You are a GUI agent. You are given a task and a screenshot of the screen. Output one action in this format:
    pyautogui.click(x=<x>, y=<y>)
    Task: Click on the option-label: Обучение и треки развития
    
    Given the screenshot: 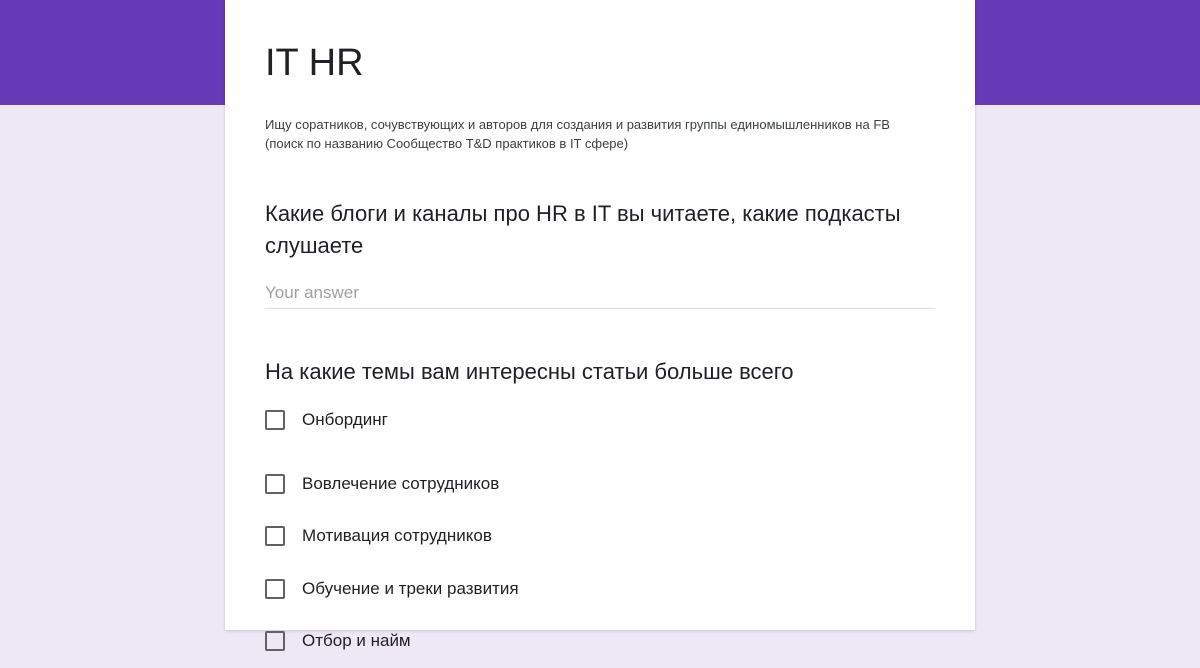 What is the action you would take?
    pyautogui.click(x=410, y=588)
    